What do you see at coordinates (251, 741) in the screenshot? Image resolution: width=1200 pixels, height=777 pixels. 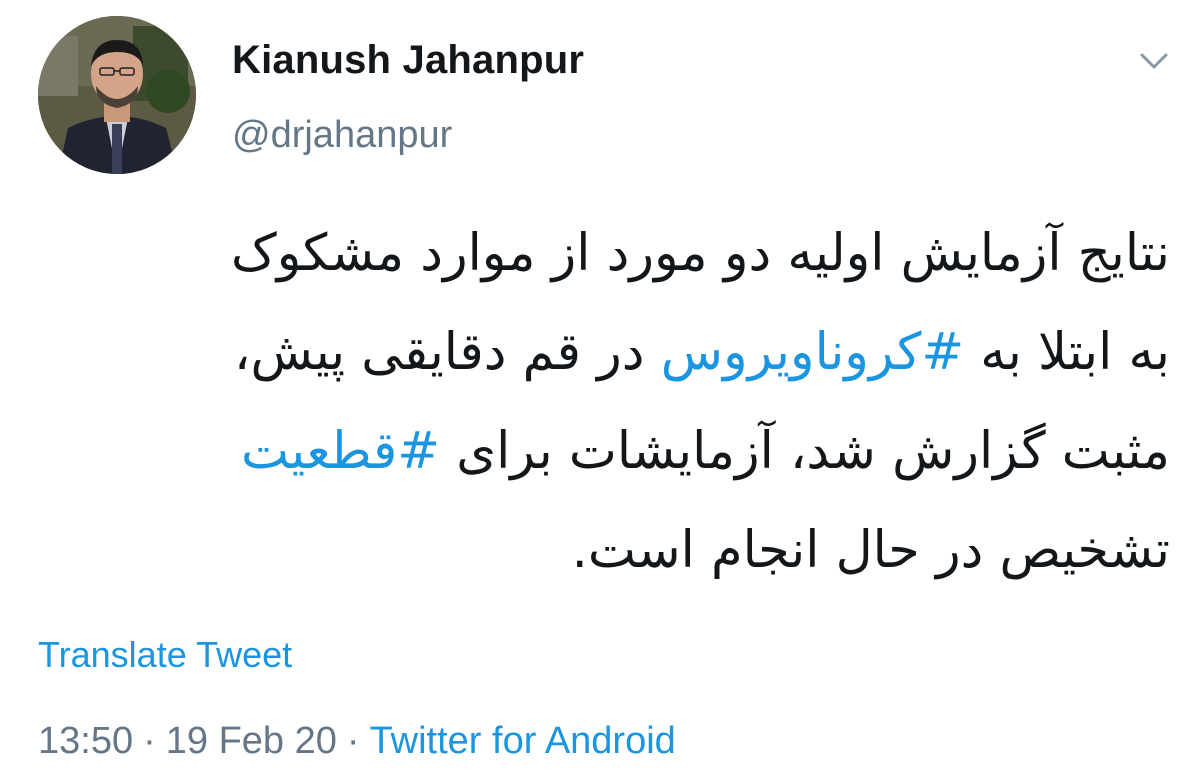 I see `tweet-date: 19 Feb 20` at bounding box center [251, 741].